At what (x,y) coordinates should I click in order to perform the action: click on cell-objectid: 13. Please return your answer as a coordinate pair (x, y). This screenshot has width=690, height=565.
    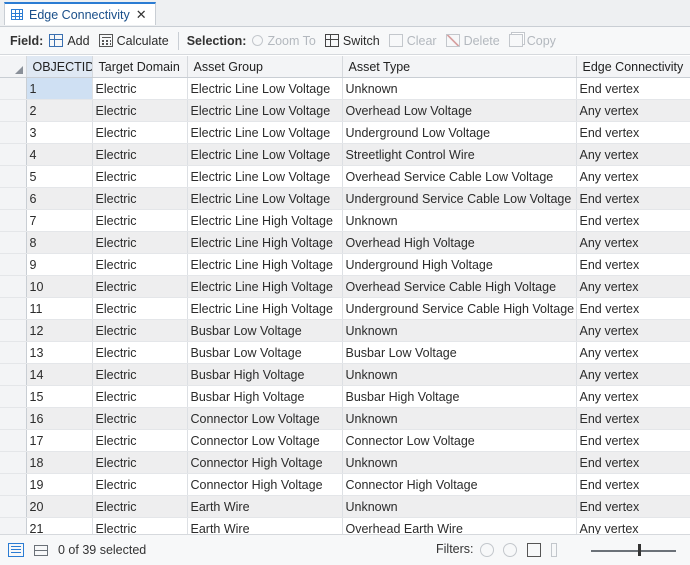
    Looking at the image, I should click on (59, 352).